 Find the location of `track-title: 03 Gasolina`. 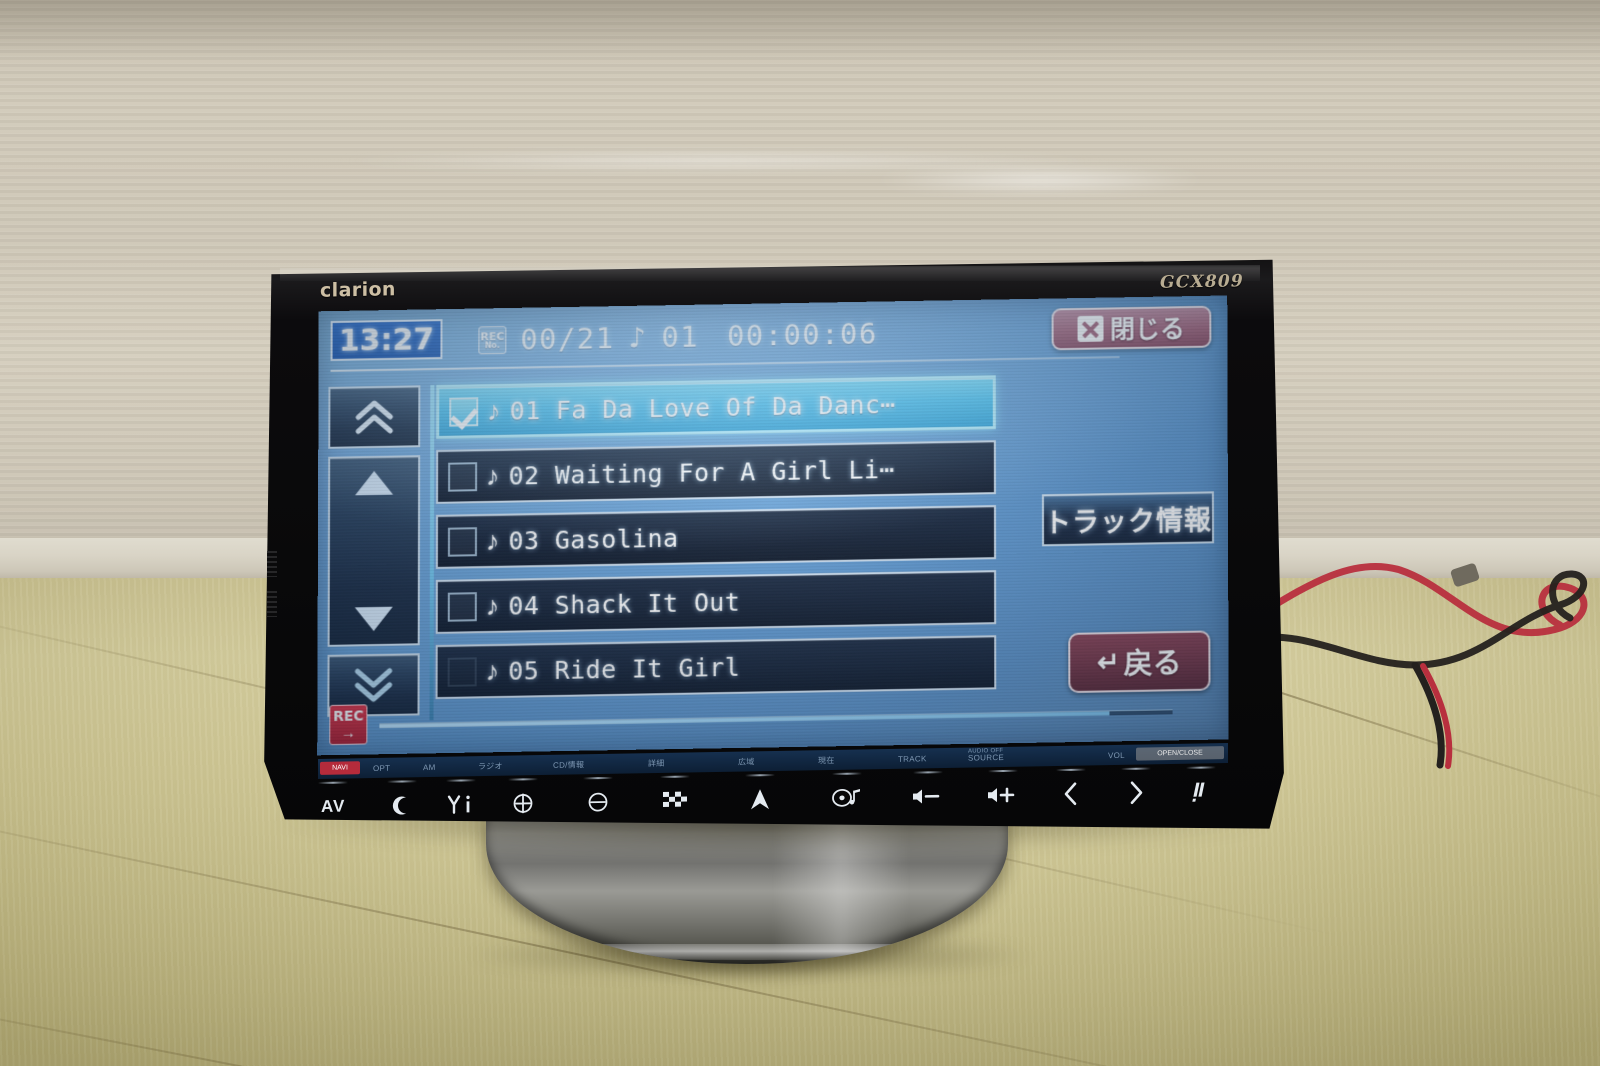

track-title: 03 Gasolina is located at coordinates (593, 539).